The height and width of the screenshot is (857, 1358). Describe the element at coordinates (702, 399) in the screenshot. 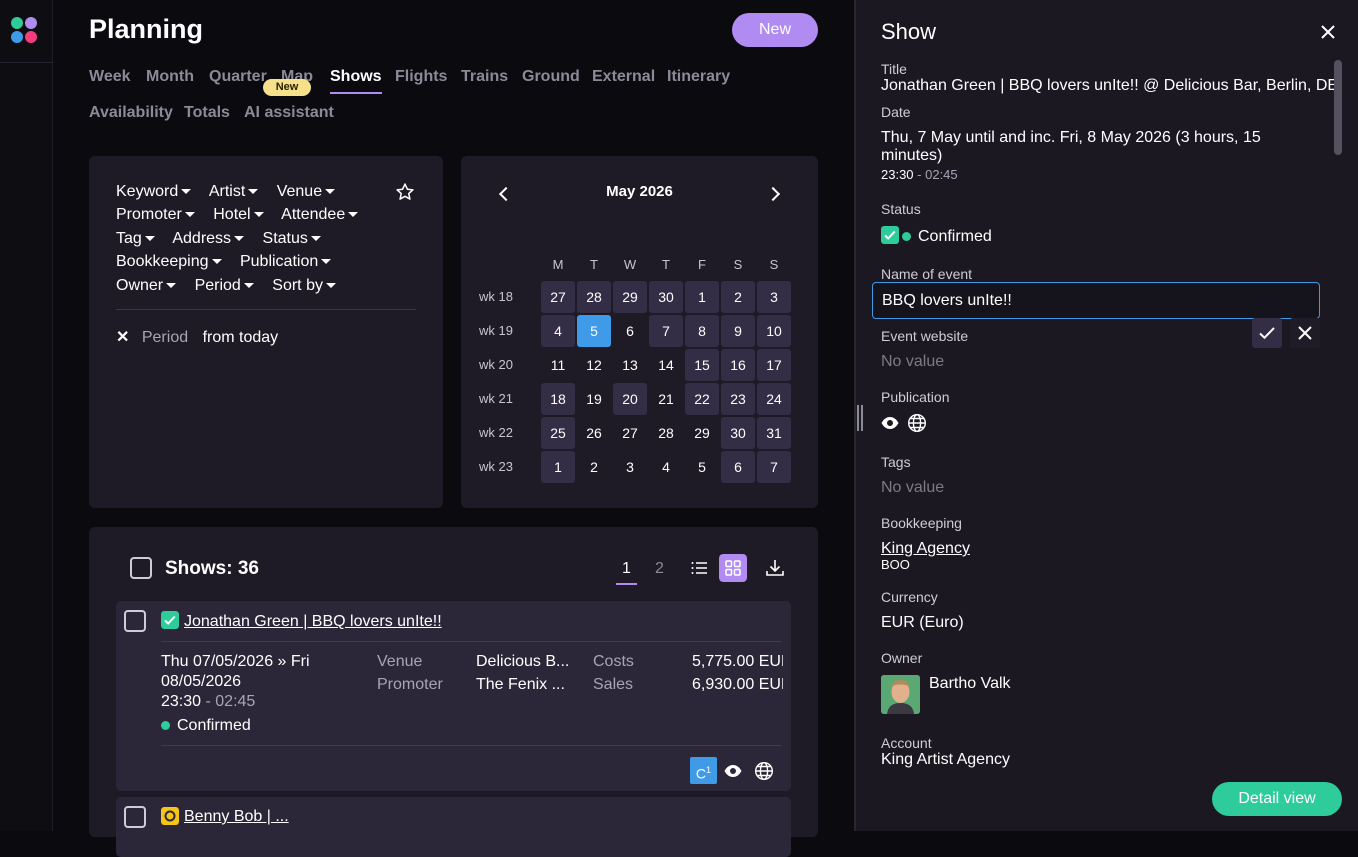

I see `calendar-day: 22` at that location.